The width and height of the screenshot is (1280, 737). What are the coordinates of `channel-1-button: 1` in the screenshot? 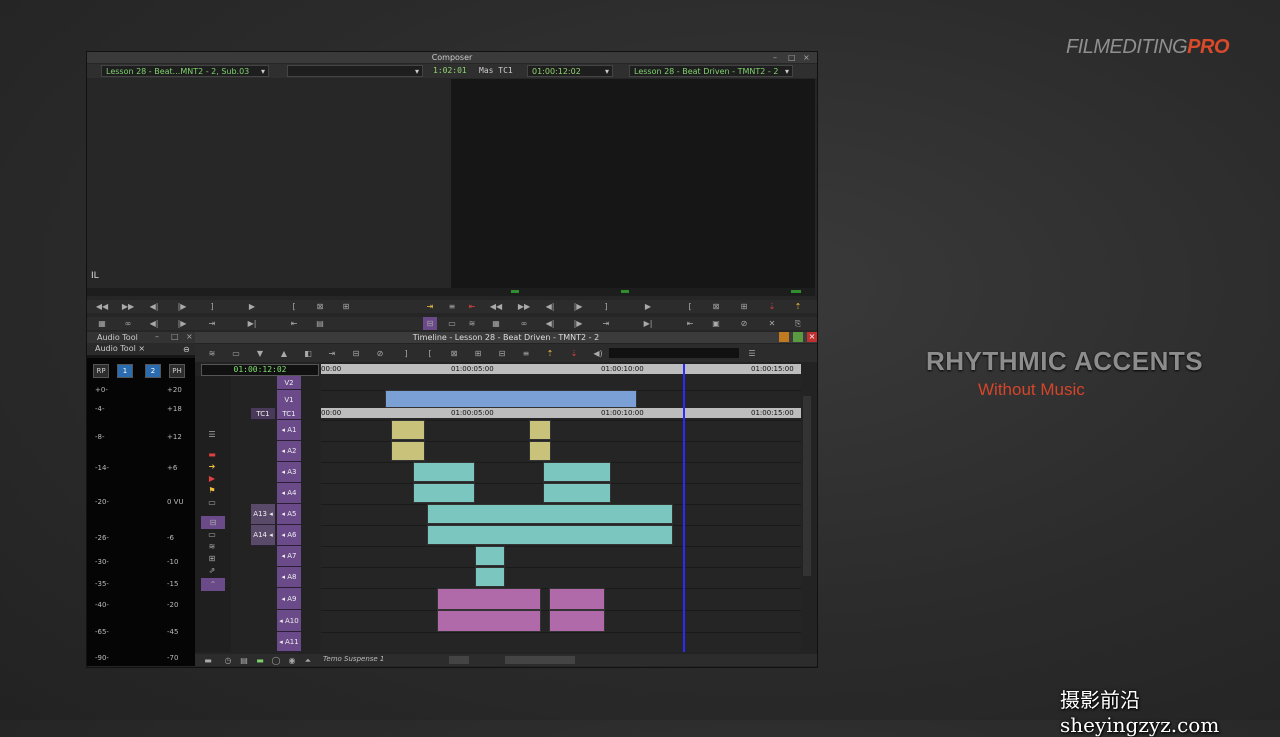 It's located at (125, 371).